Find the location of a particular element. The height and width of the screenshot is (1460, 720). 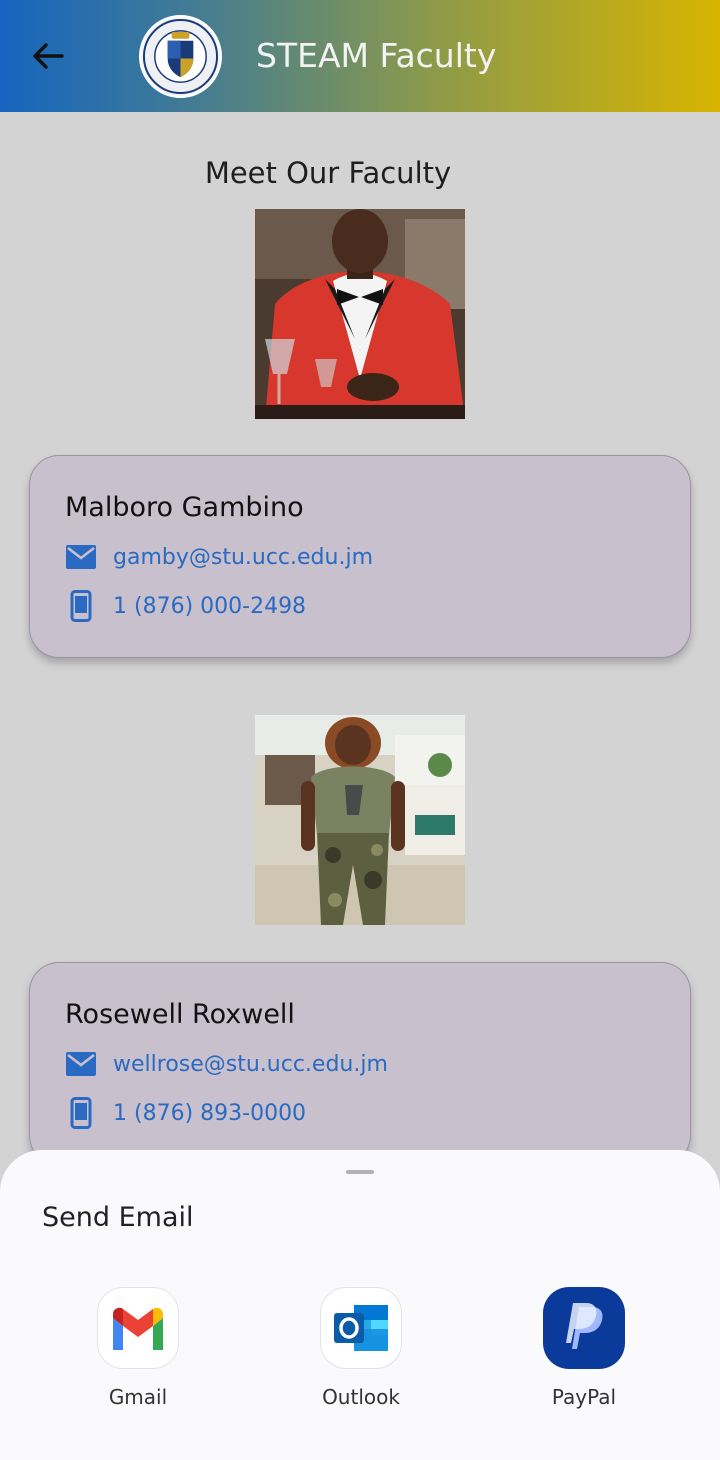

email-link: wellrose@stu.ucc.edu.jm is located at coordinates (226, 1064).